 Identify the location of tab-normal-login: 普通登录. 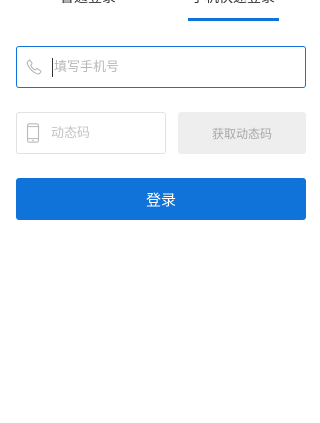
(88, 4).